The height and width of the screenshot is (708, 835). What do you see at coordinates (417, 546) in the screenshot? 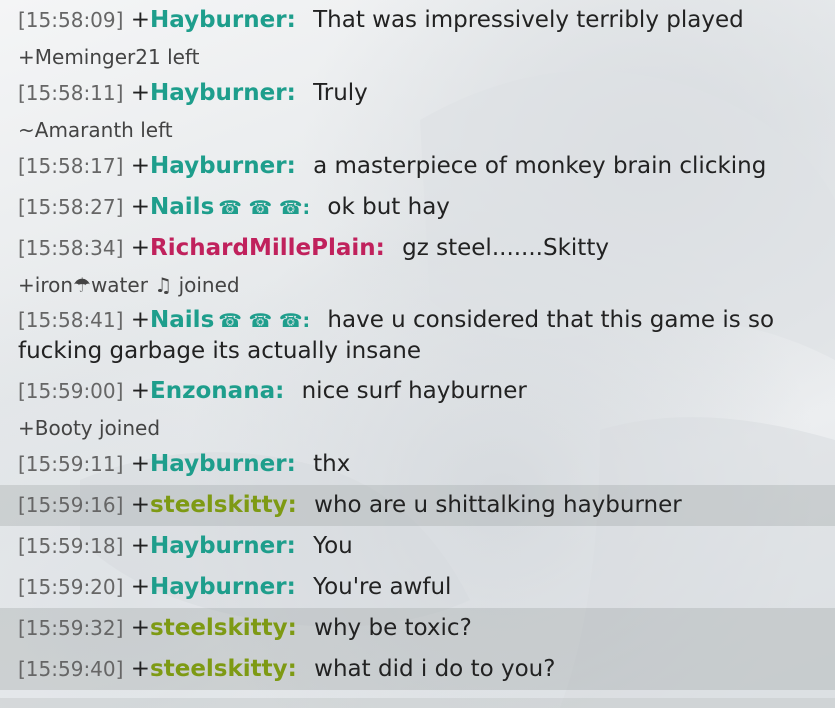
I see `chat-message: [15:59:18] +Hayburner: You` at bounding box center [417, 546].